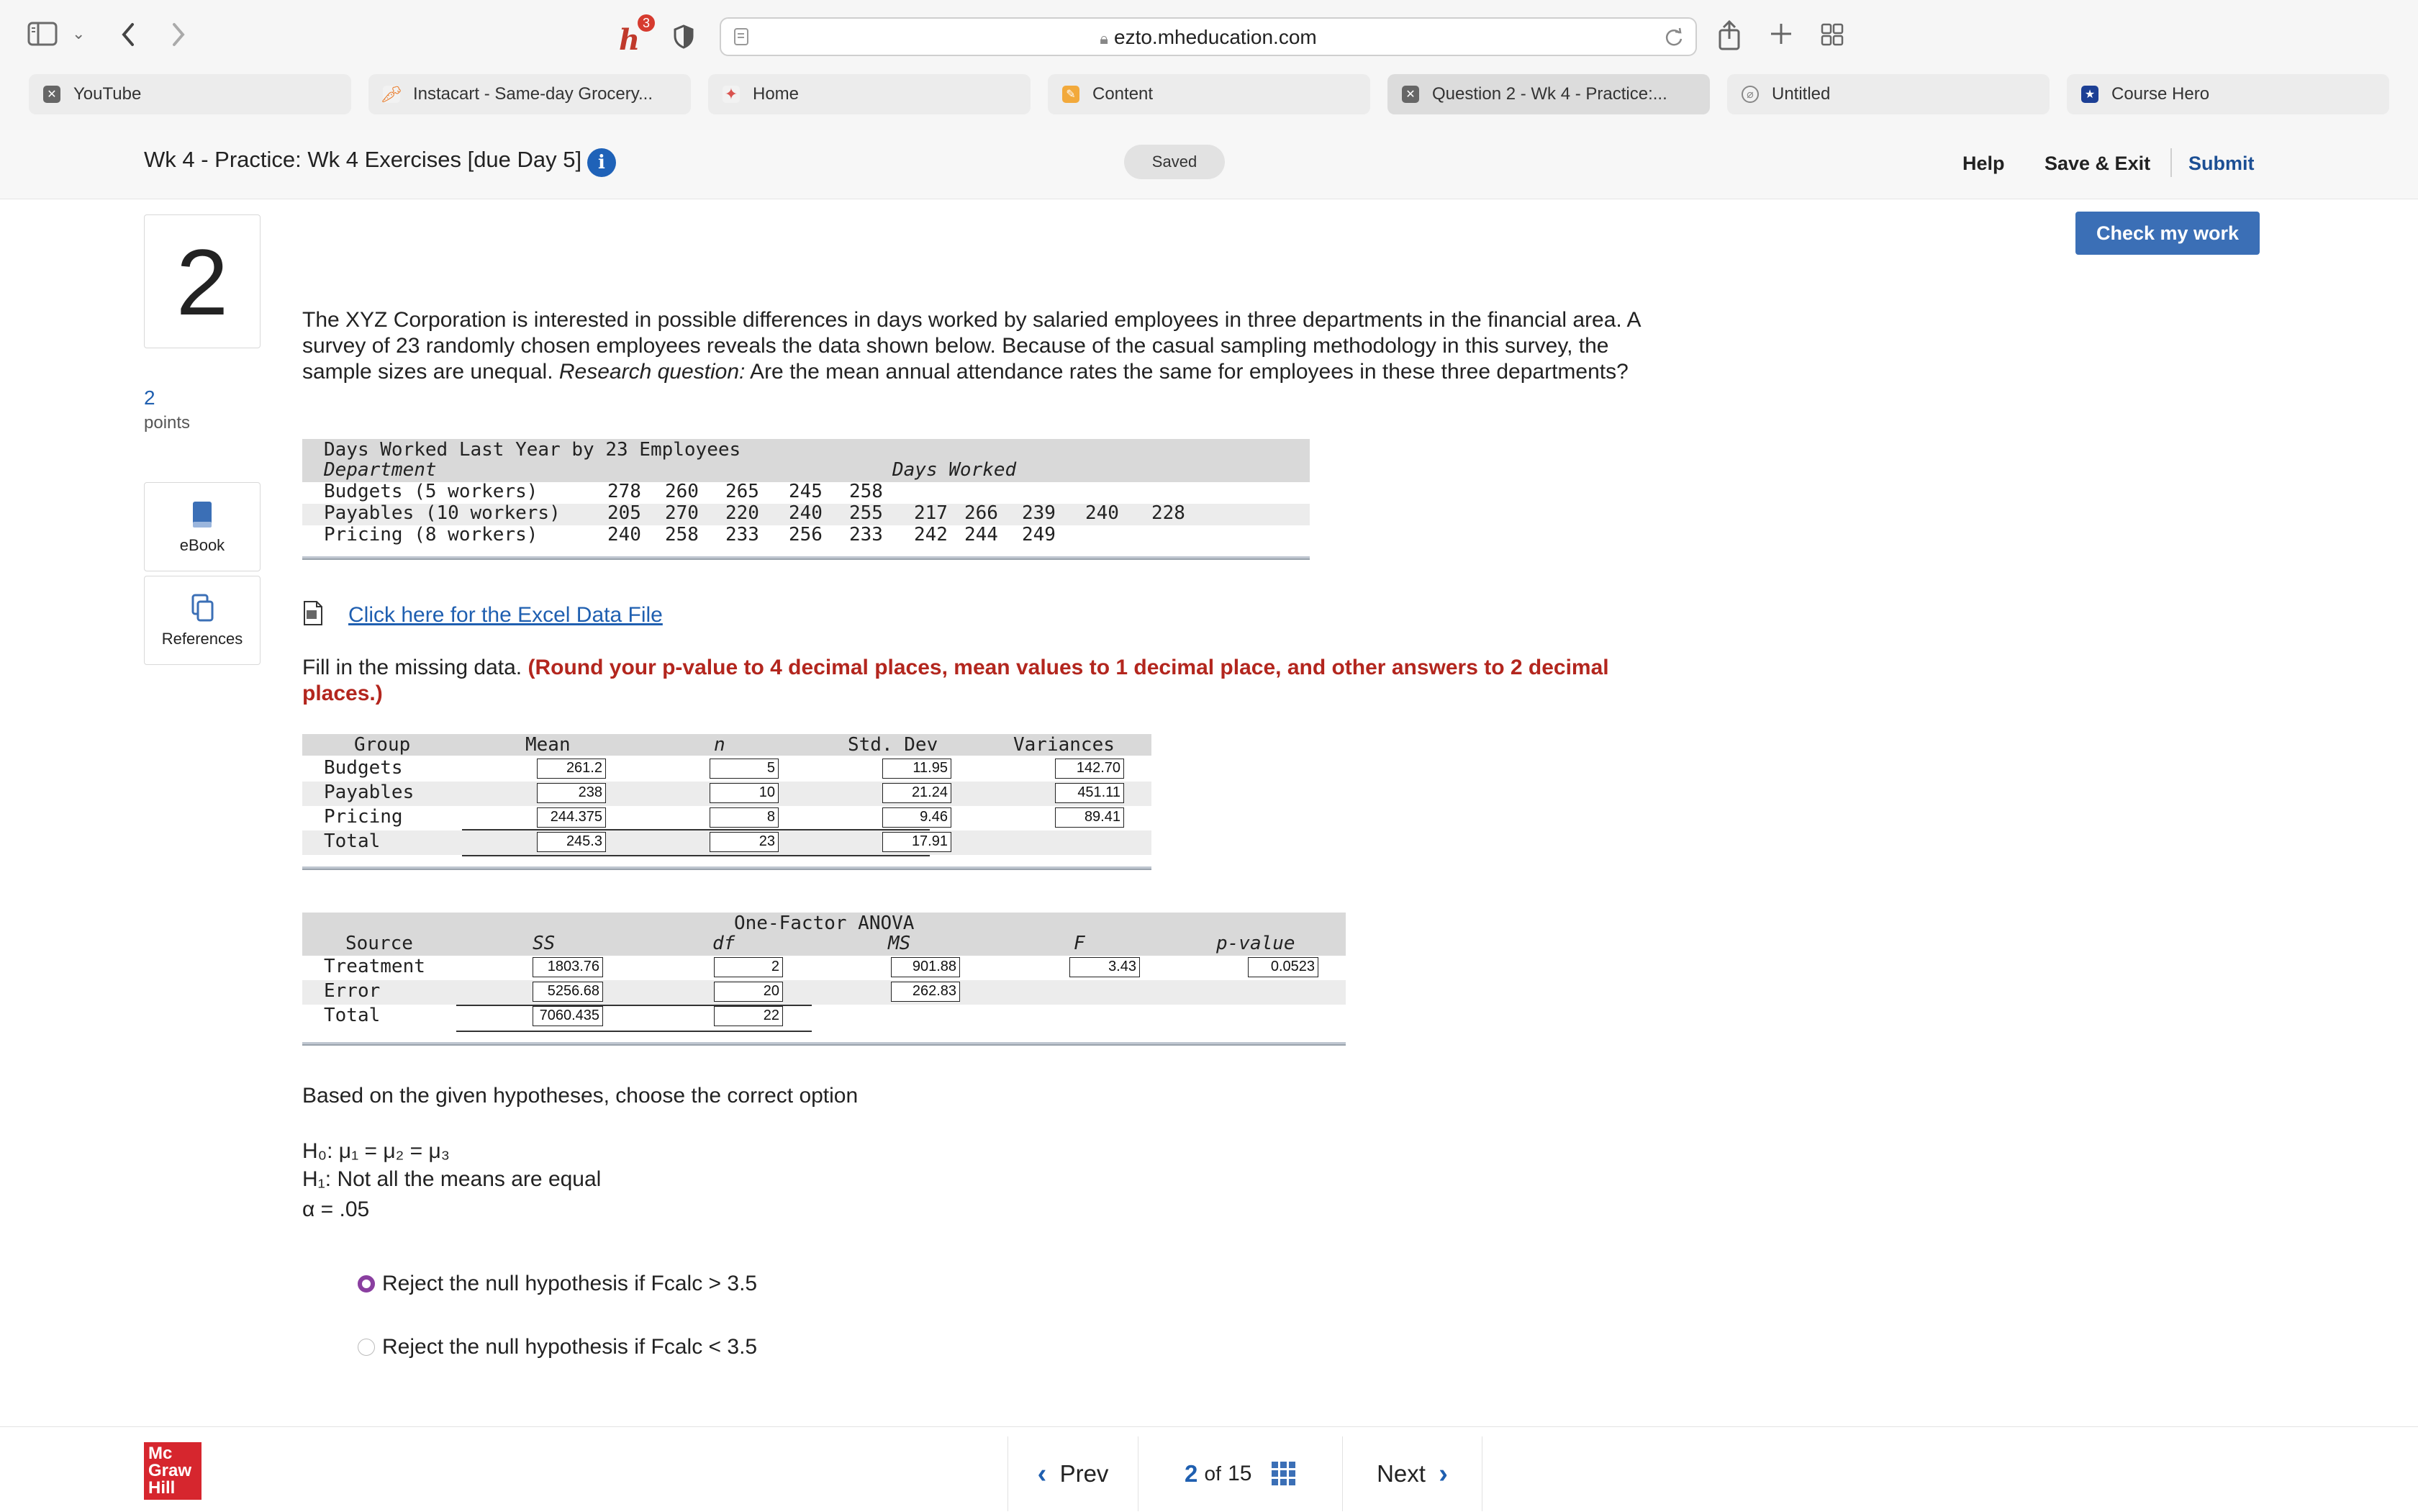  I want to click on grid-icon, so click(1283, 1474).